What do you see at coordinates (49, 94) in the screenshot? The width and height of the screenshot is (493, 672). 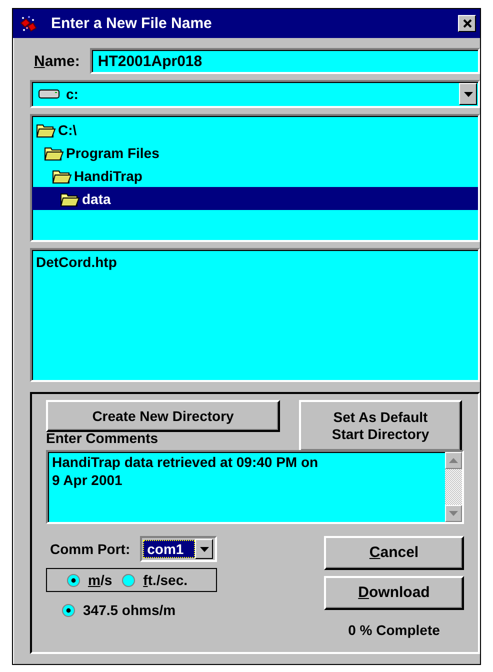 I see `drive-icon` at bounding box center [49, 94].